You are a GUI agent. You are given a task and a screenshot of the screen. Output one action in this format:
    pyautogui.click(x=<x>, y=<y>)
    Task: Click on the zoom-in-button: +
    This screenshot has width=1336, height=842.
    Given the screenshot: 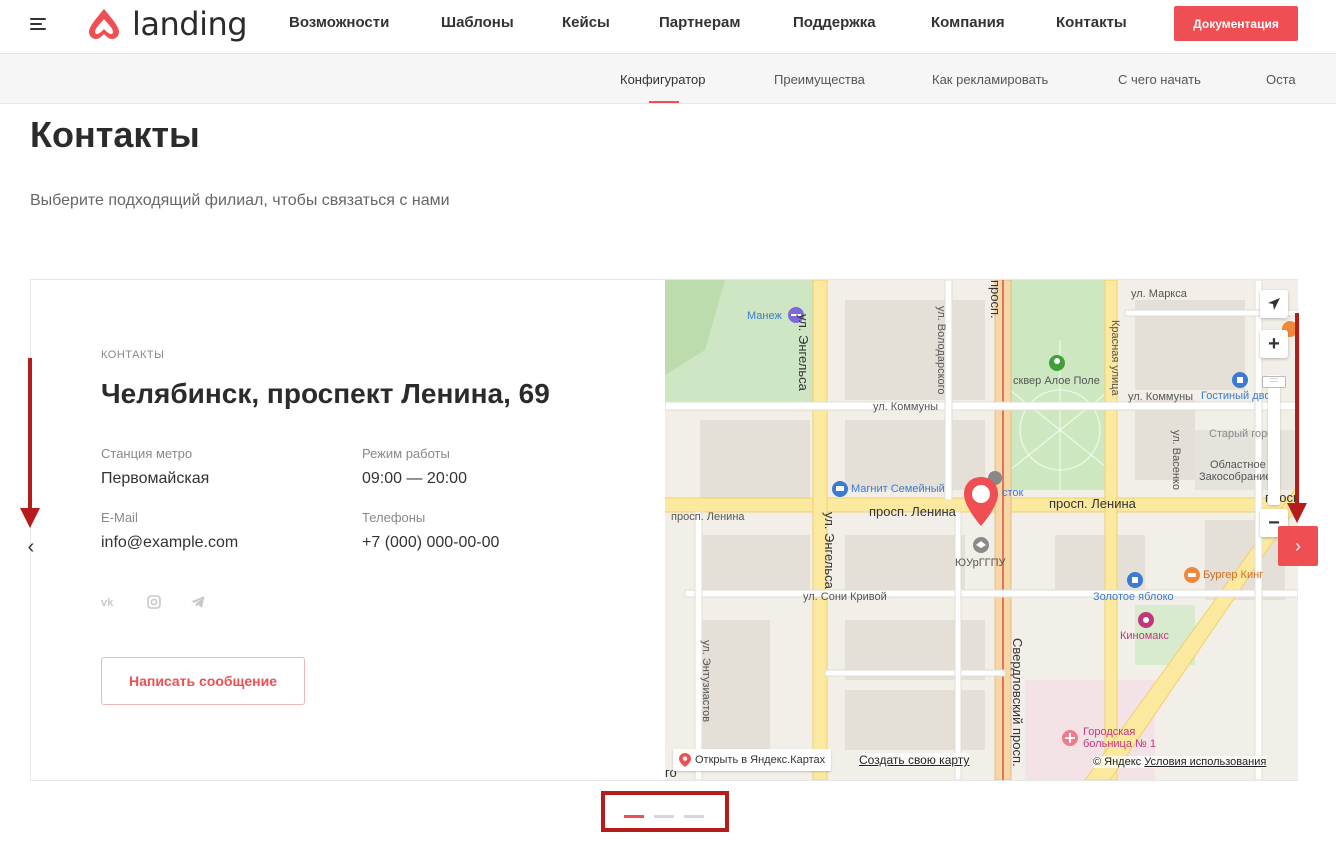 What is the action you would take?
    pyautogui.click(x=1274, y=344)
    